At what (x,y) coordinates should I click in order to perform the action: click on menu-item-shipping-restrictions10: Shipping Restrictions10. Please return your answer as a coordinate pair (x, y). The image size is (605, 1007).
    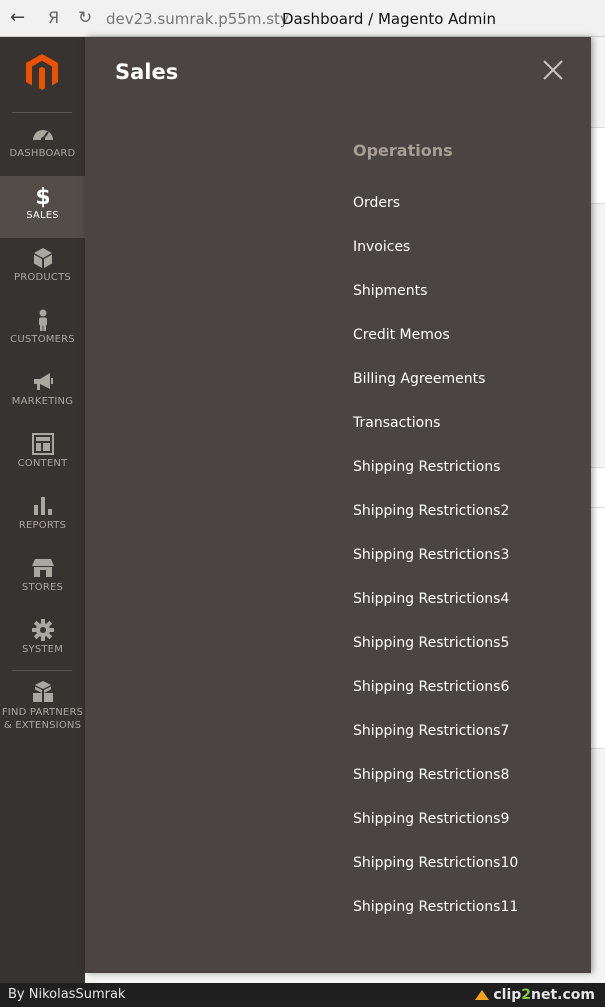
    Looking at the image, I should click on (435, 863).